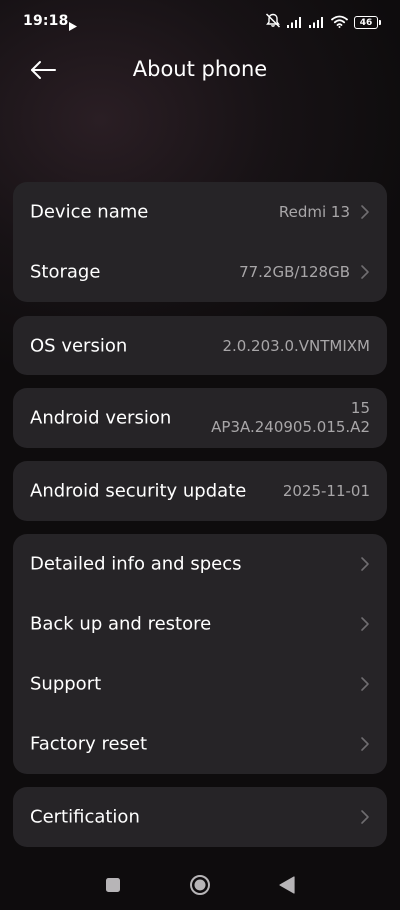 This screenshot has width=400, height=910. I want to click on home-circle-icon, so click(200, 885).